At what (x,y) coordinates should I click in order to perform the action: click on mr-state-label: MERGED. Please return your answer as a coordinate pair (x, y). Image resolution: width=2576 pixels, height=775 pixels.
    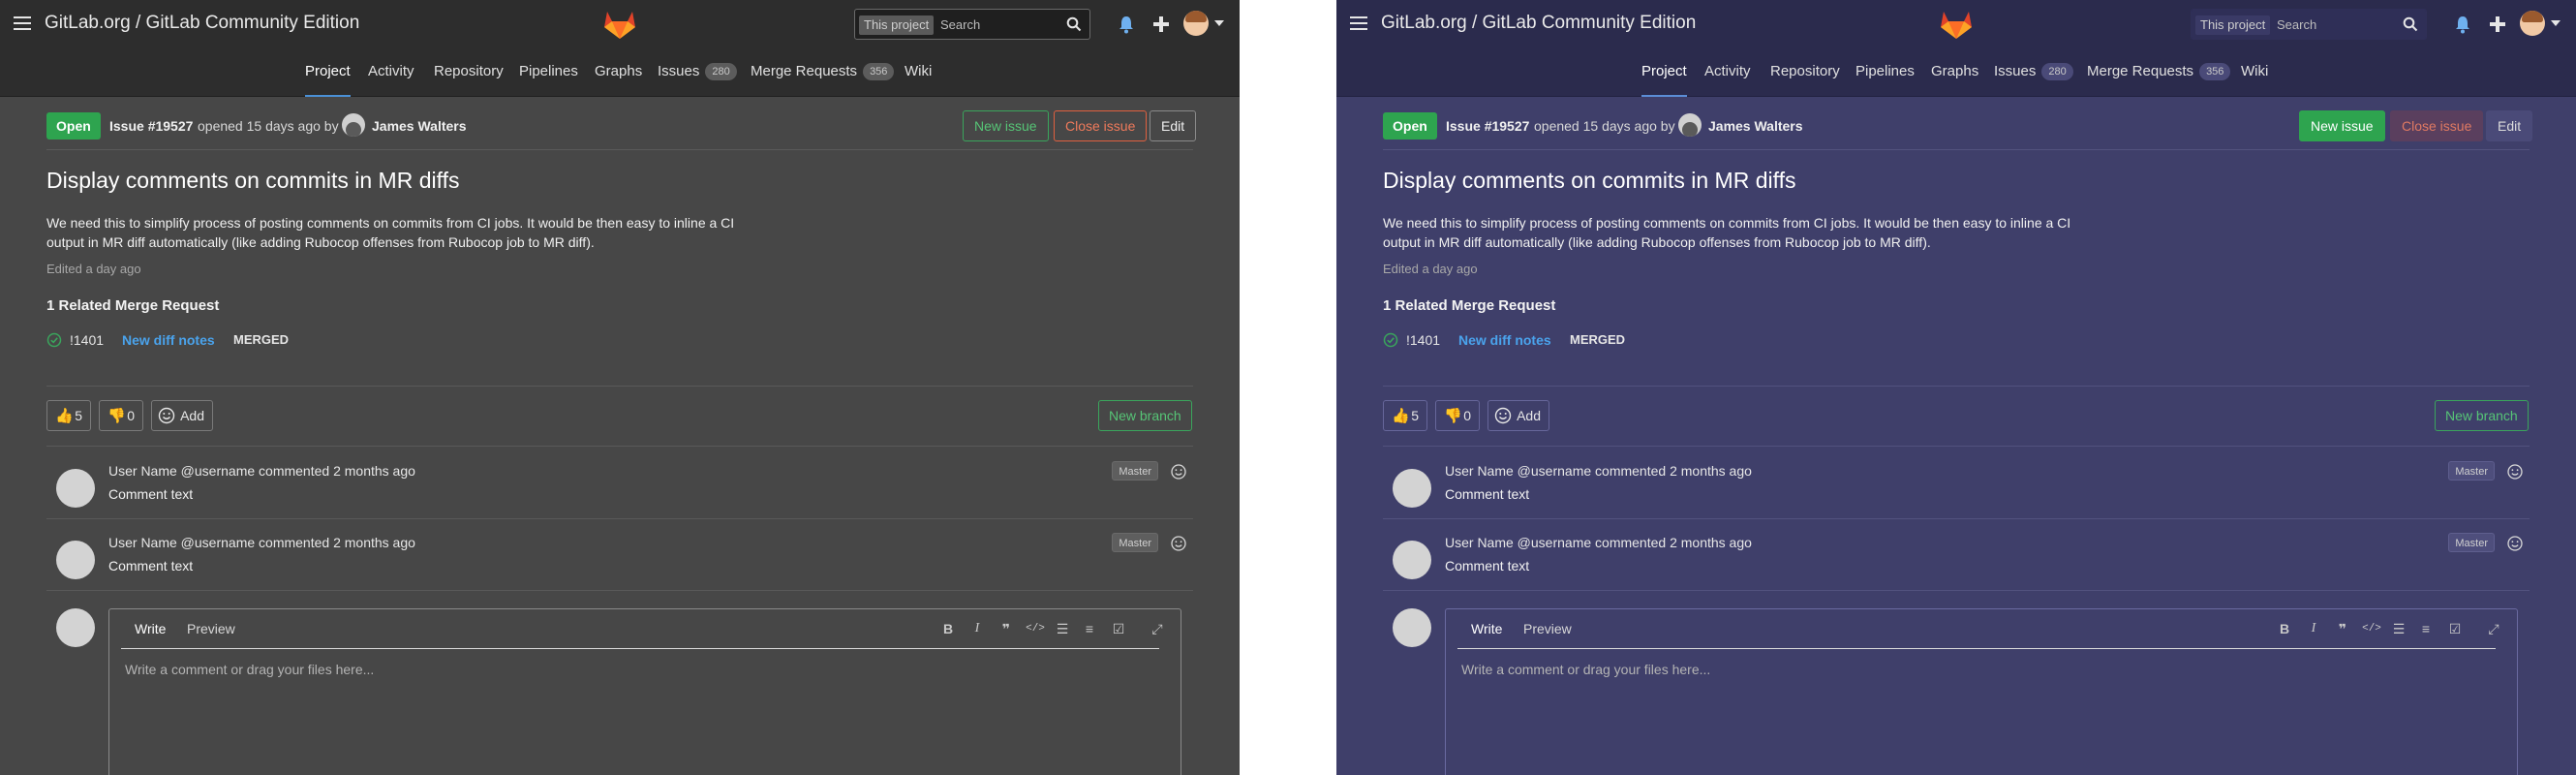
    Looking at the image, I should click on (261, 339).